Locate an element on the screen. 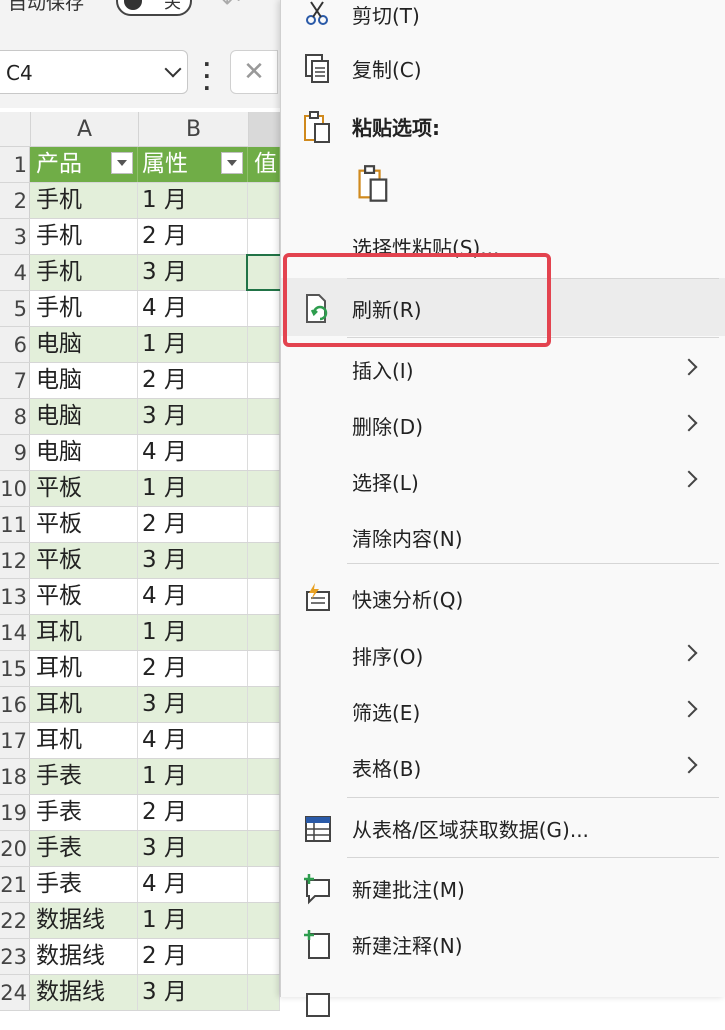  more-options-icon: · · · is located at coordinates (207, 76).